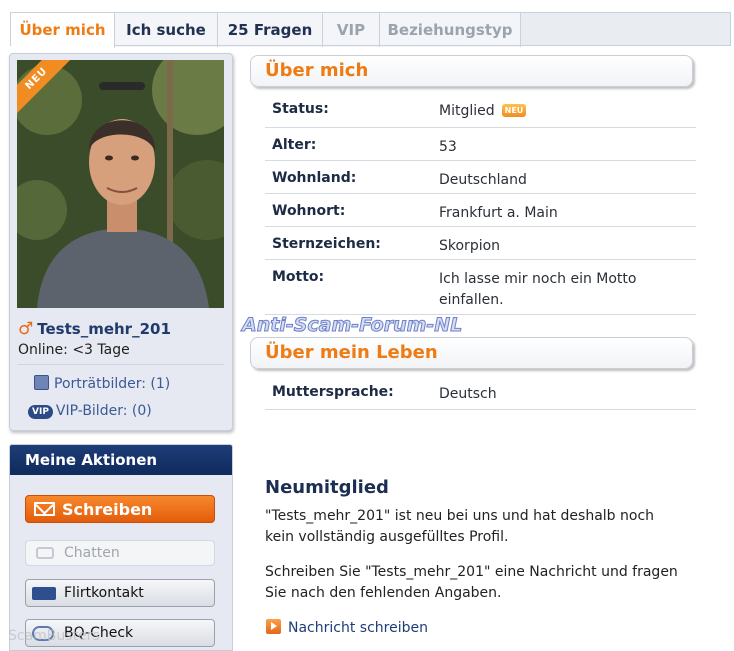 The height and width of the screenshot is (651, 734). What do you see at coordinates (121, 460) in the screenshot?
I see `my-actions-title: Meine Aktionen` at bounding box center [121, 460].